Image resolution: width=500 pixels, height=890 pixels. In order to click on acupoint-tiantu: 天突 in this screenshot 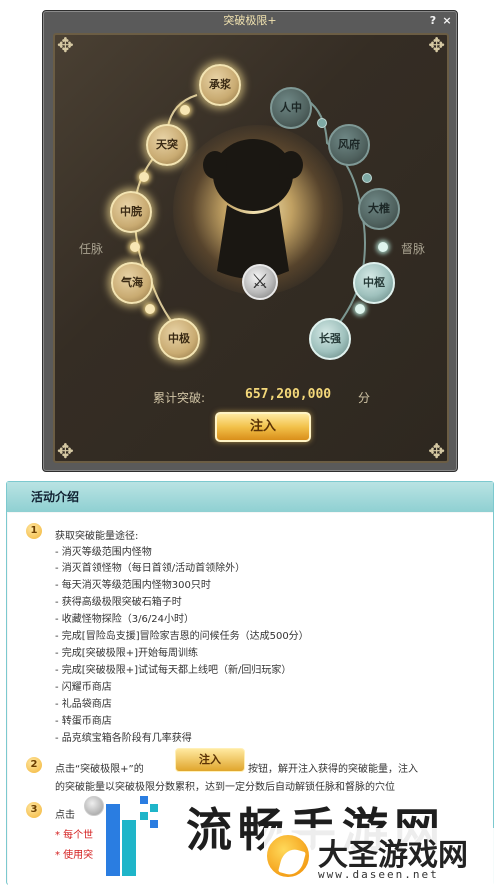, I will do `click(167, 145)`.